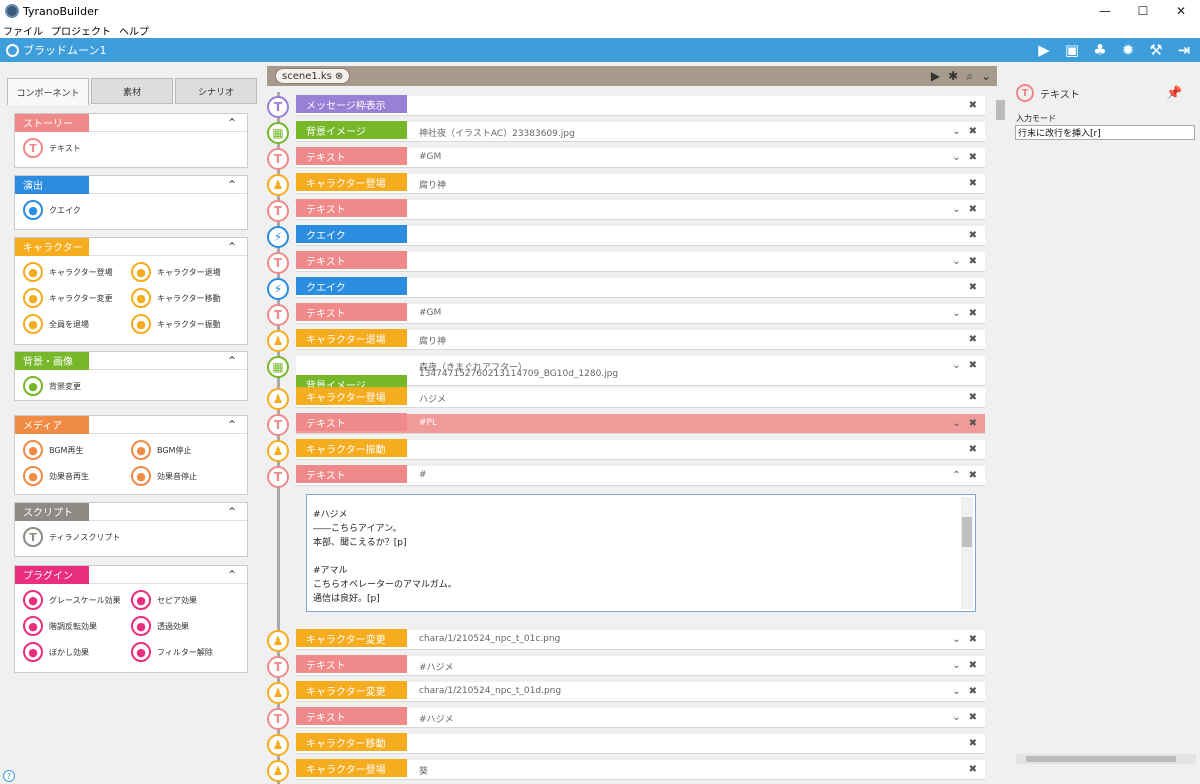 The width and height of the screenshot is (1200, 784). What do you see at coordinates (132, 91) in the screenshot?
I see `tab-assets: 素材` at bounding box center [132, 91].